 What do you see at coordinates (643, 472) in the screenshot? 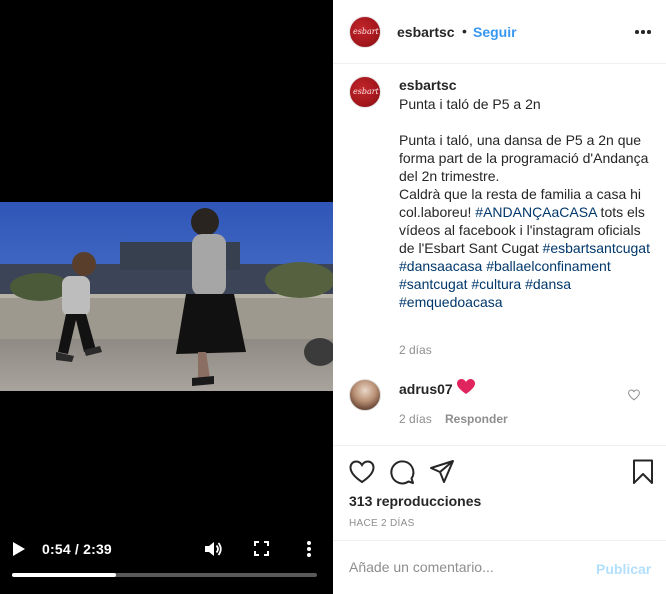
I see `bookmark-icon` at bounding box center [643, 472].